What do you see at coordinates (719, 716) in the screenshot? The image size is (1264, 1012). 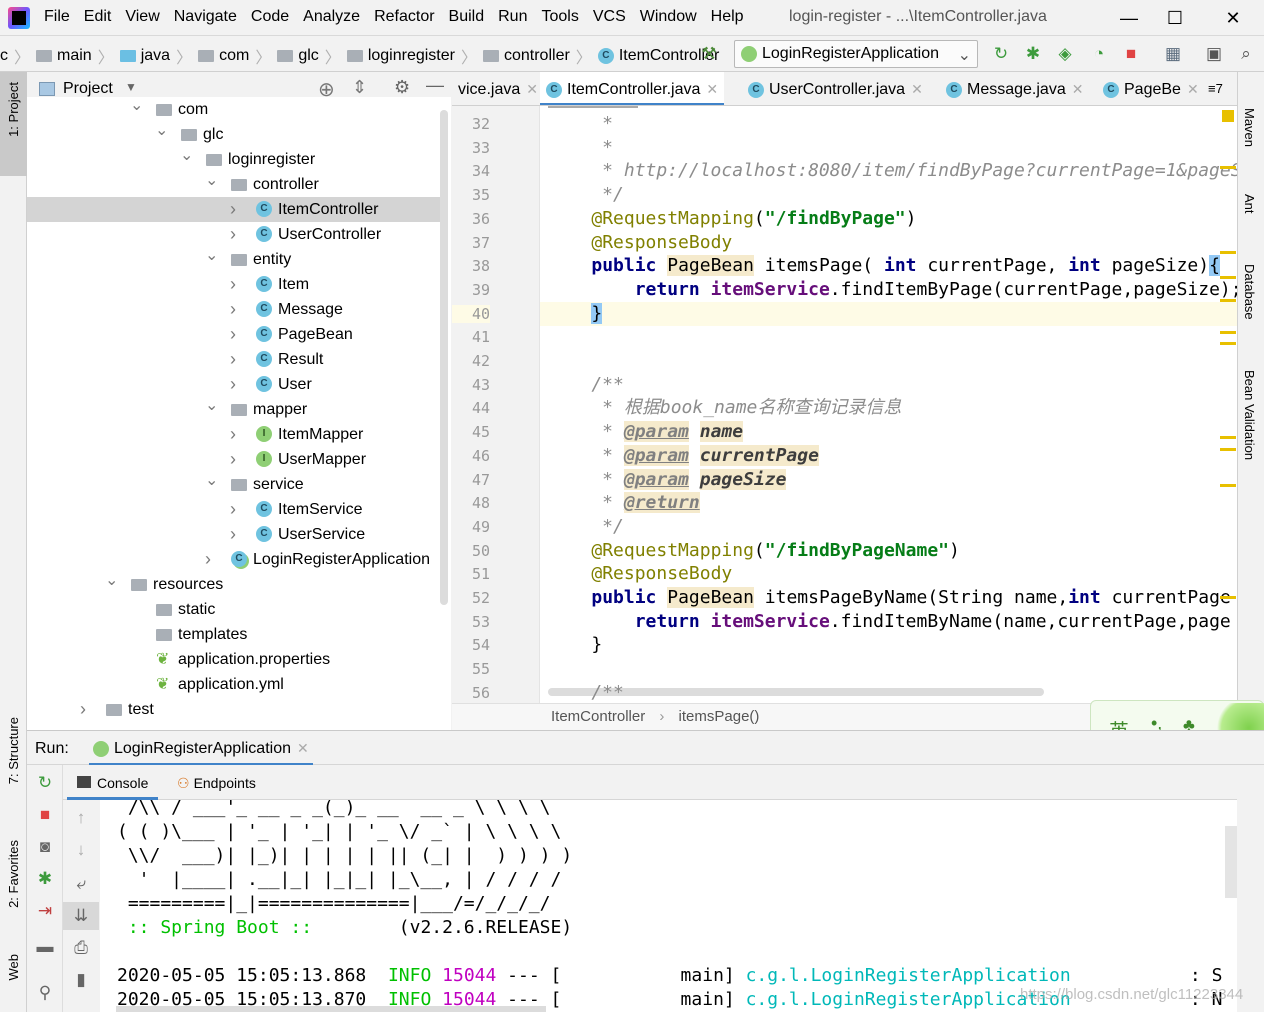 I see `breadcrumb-method: itemsPage()` at bounding box center [719, 716].